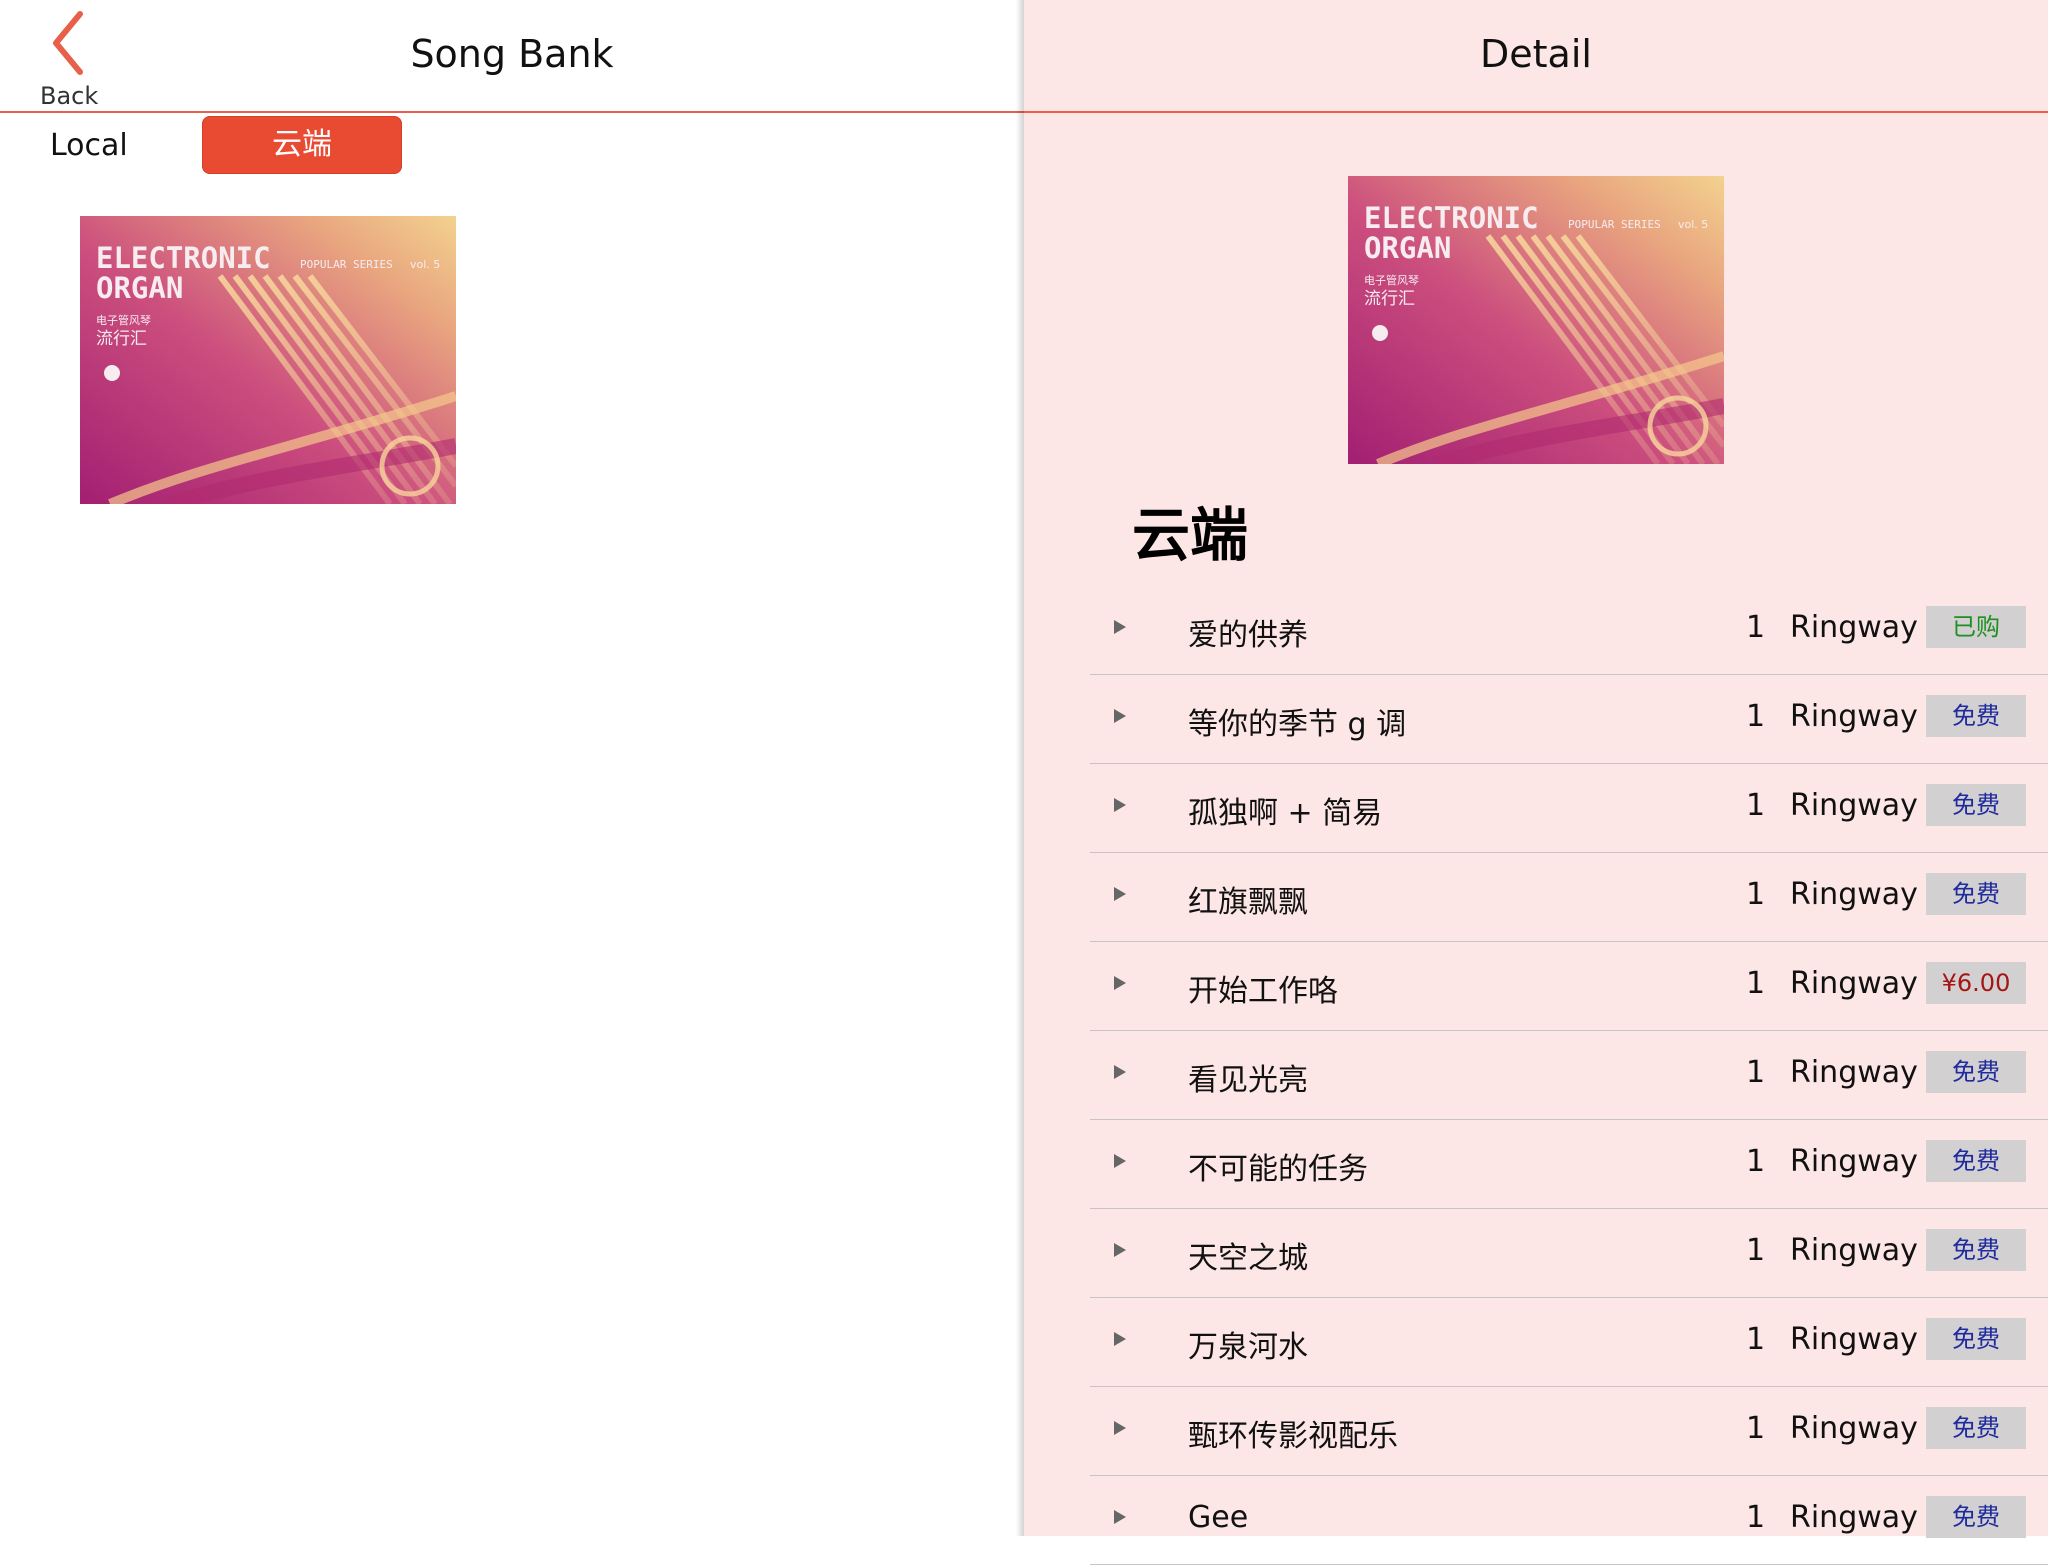 The image size is (2048, 1565). What do you see at coordinates (1569, 1253) in the screenshot?
I see `song-row: 天空之城 1 Ringway 免费` at bounding box center [1569, 1253].